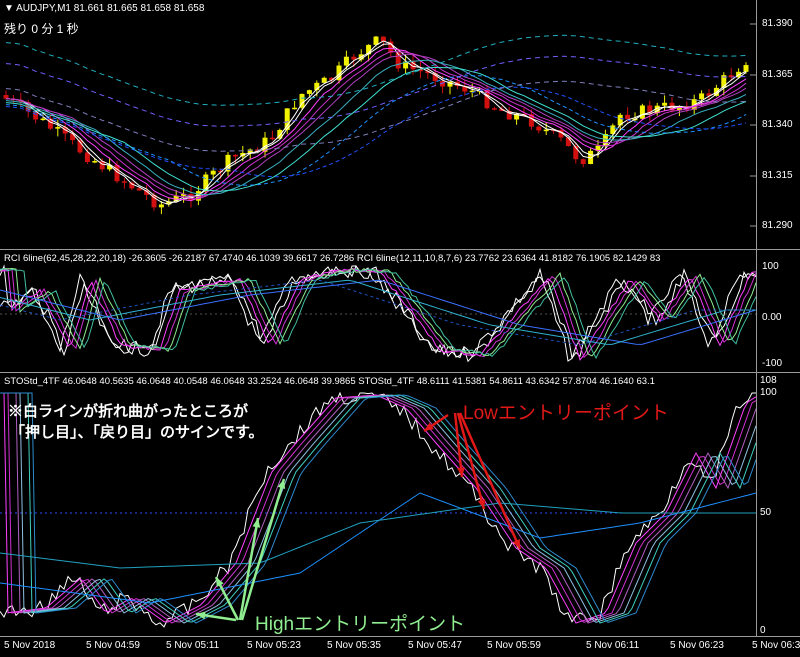 The height and width of the screenshot is (657, 800). What do you see at coordinates (193, 645) in the screenshot?
I see `time-tick: 5 Nov 05:11` at bounding box center [193, 645].